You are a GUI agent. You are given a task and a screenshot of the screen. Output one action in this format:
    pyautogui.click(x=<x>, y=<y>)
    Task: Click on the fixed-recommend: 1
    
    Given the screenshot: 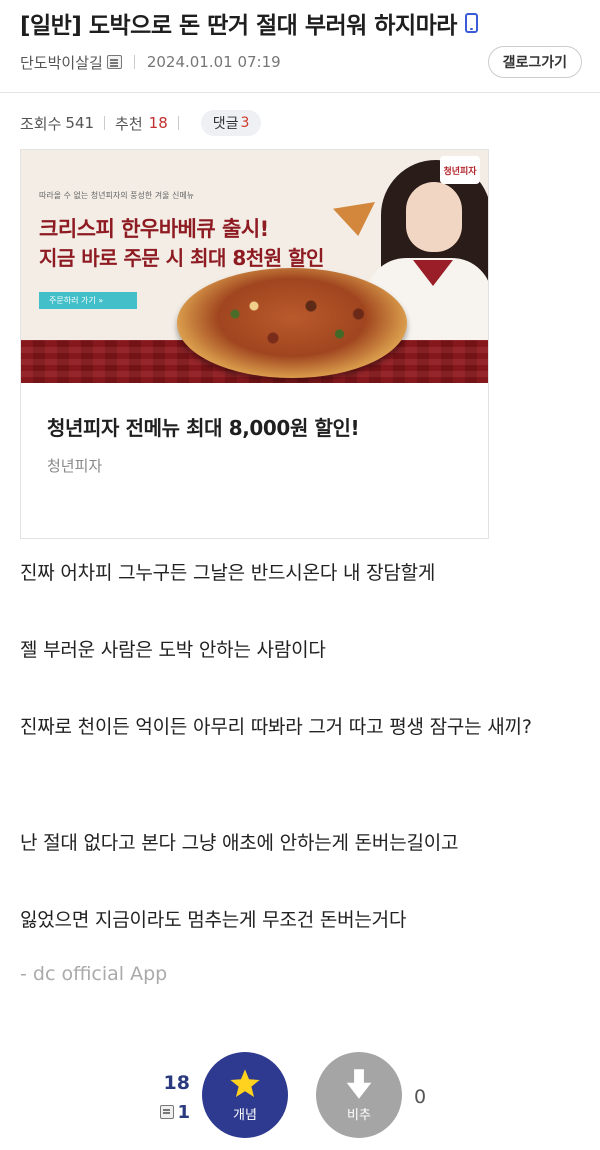 What is the action you would take?
    pyautogui.click(x=170, y=1112)
    